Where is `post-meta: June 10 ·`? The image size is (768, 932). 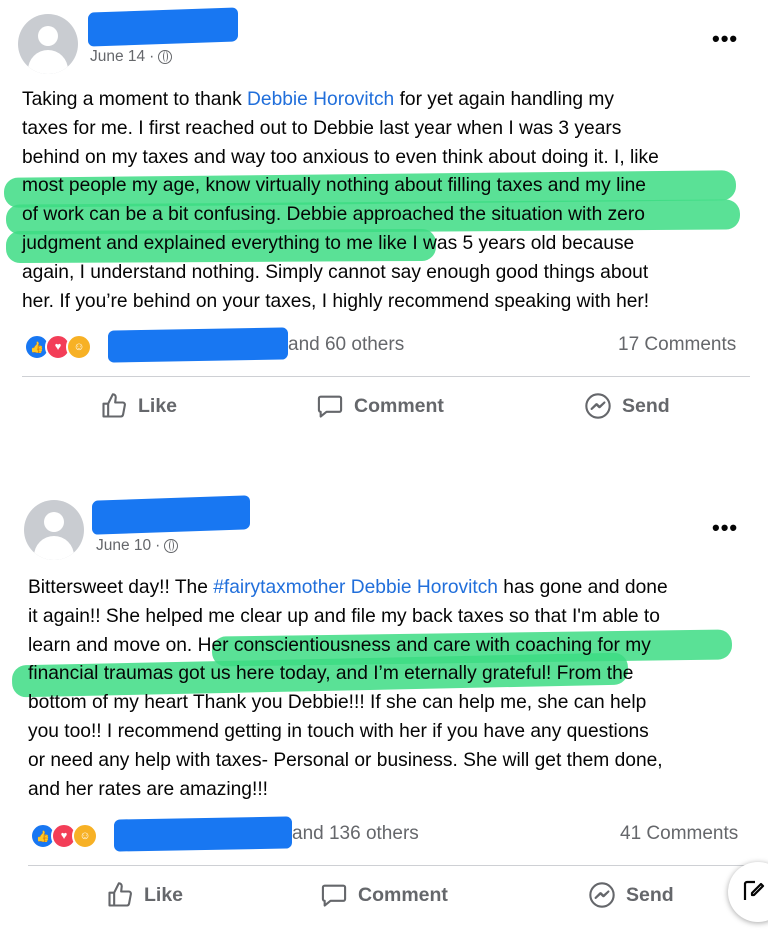 post-meta: June 10 · is located at coordinates (137, 546).